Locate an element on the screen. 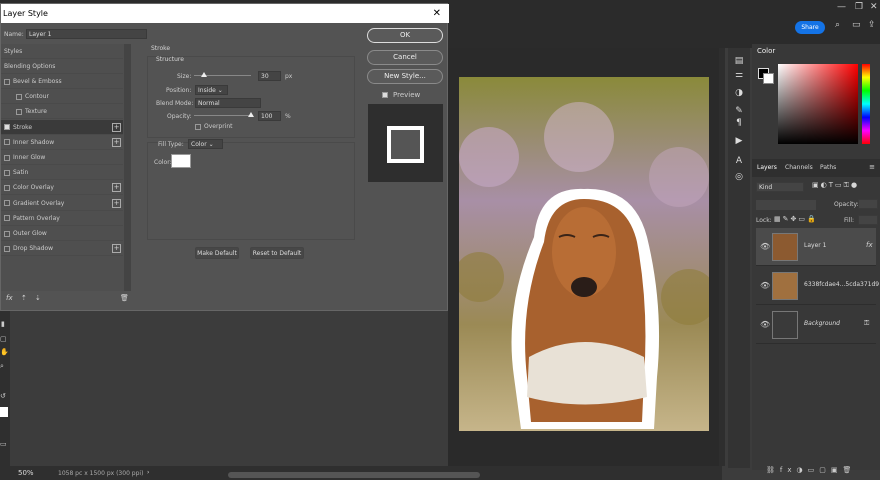 Image resolution: width=880 pixels, height=480 pixels. history-icon: ▤ is located at coordinates (739, 61).